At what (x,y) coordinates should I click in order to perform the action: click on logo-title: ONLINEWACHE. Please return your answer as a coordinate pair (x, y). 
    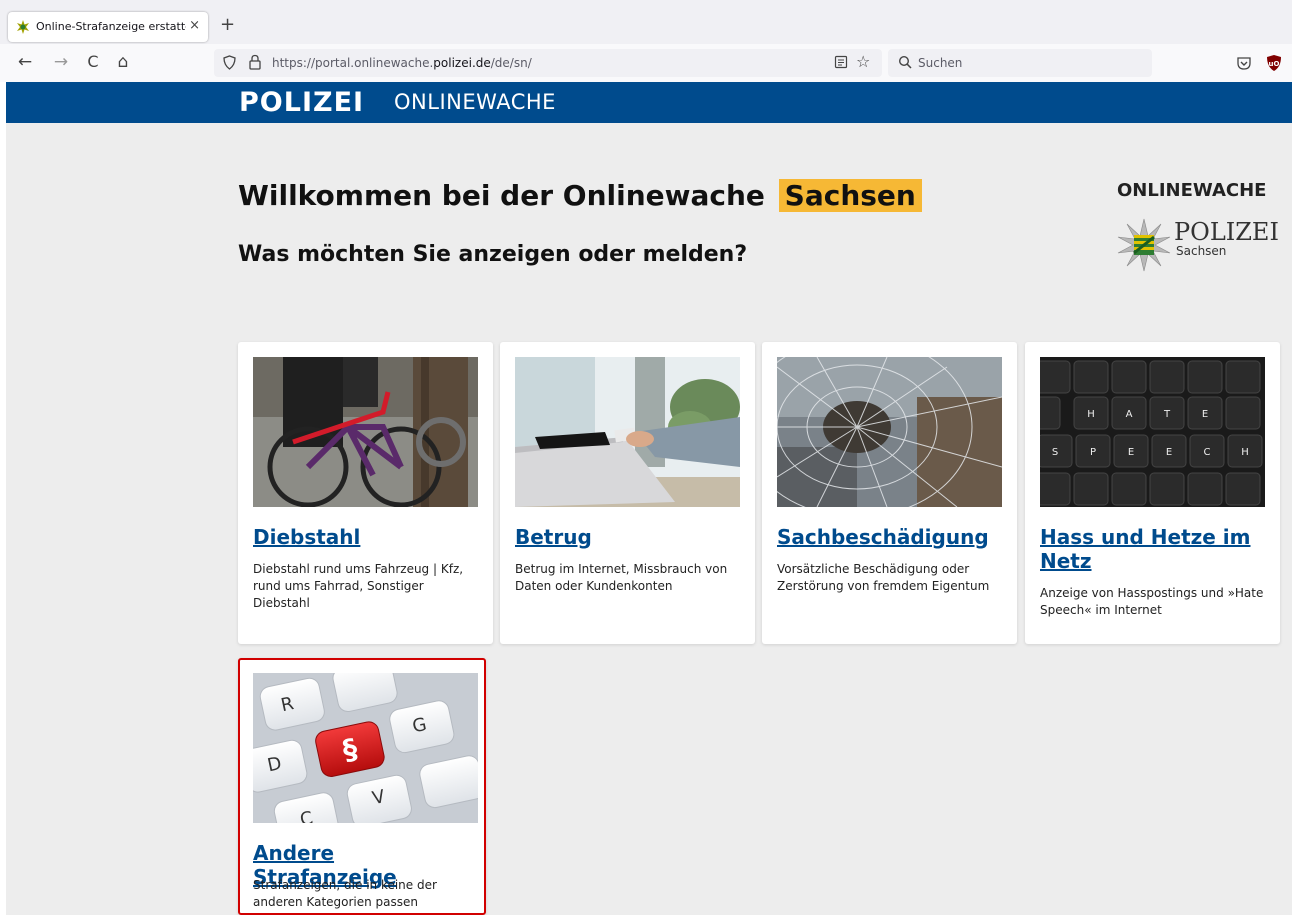
    Looking at the image, I should click on (1192, 190).